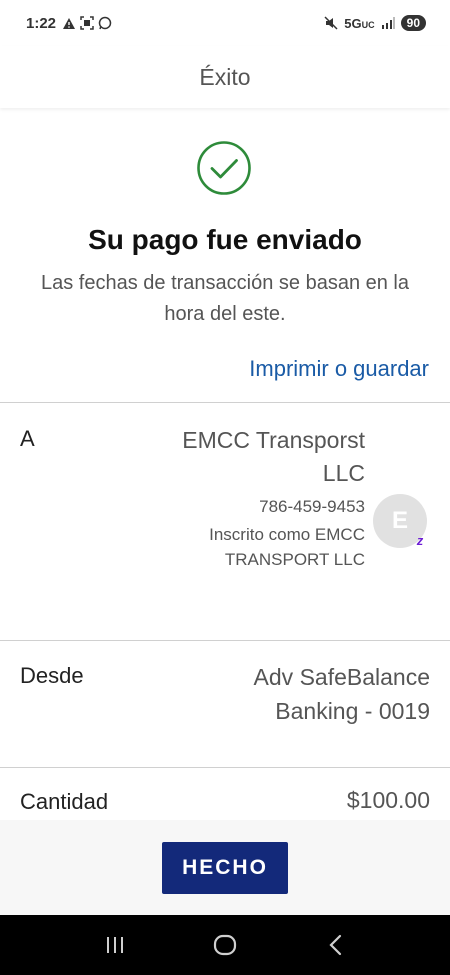 The height and width of the screenshot is (975, 450). I want to click on battery-level: 90, so click(413, 23).